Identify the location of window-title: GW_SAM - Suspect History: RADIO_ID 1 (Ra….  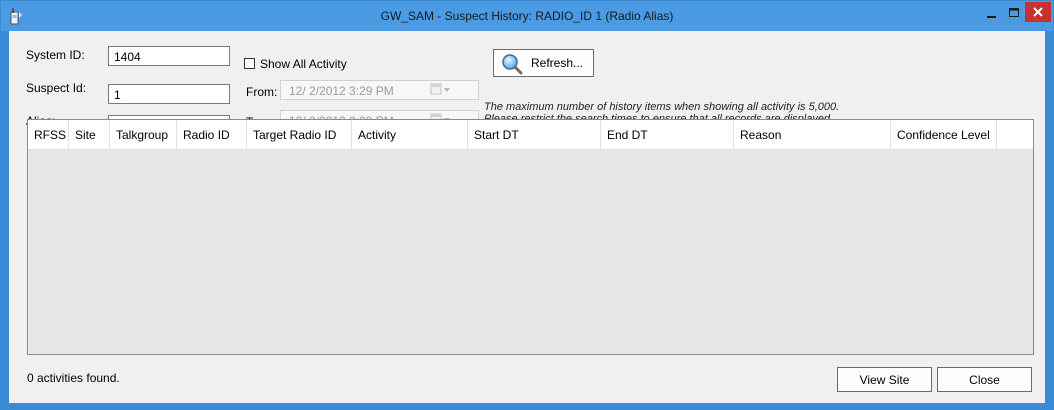
(527, 16).